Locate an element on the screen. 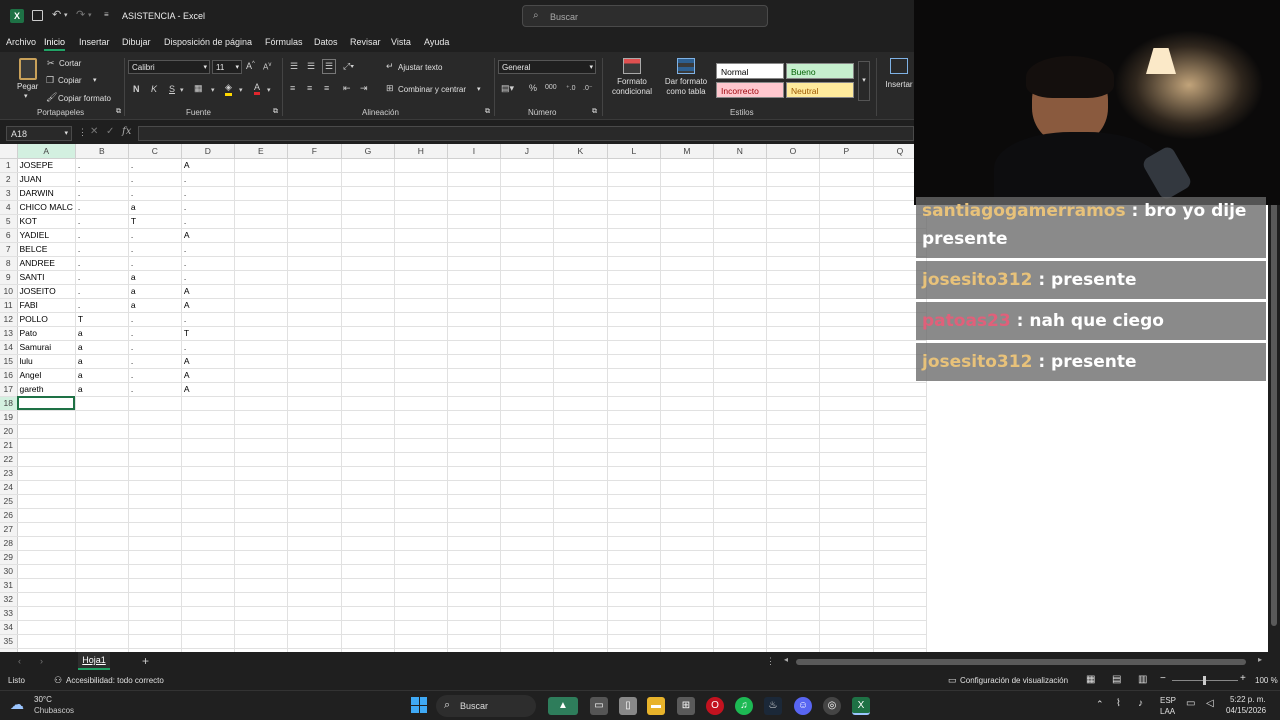 Image resolution: width=1280 pixels, height=720 pixels. excel-taskbar-icon: X is located at coordinates (861, 706).